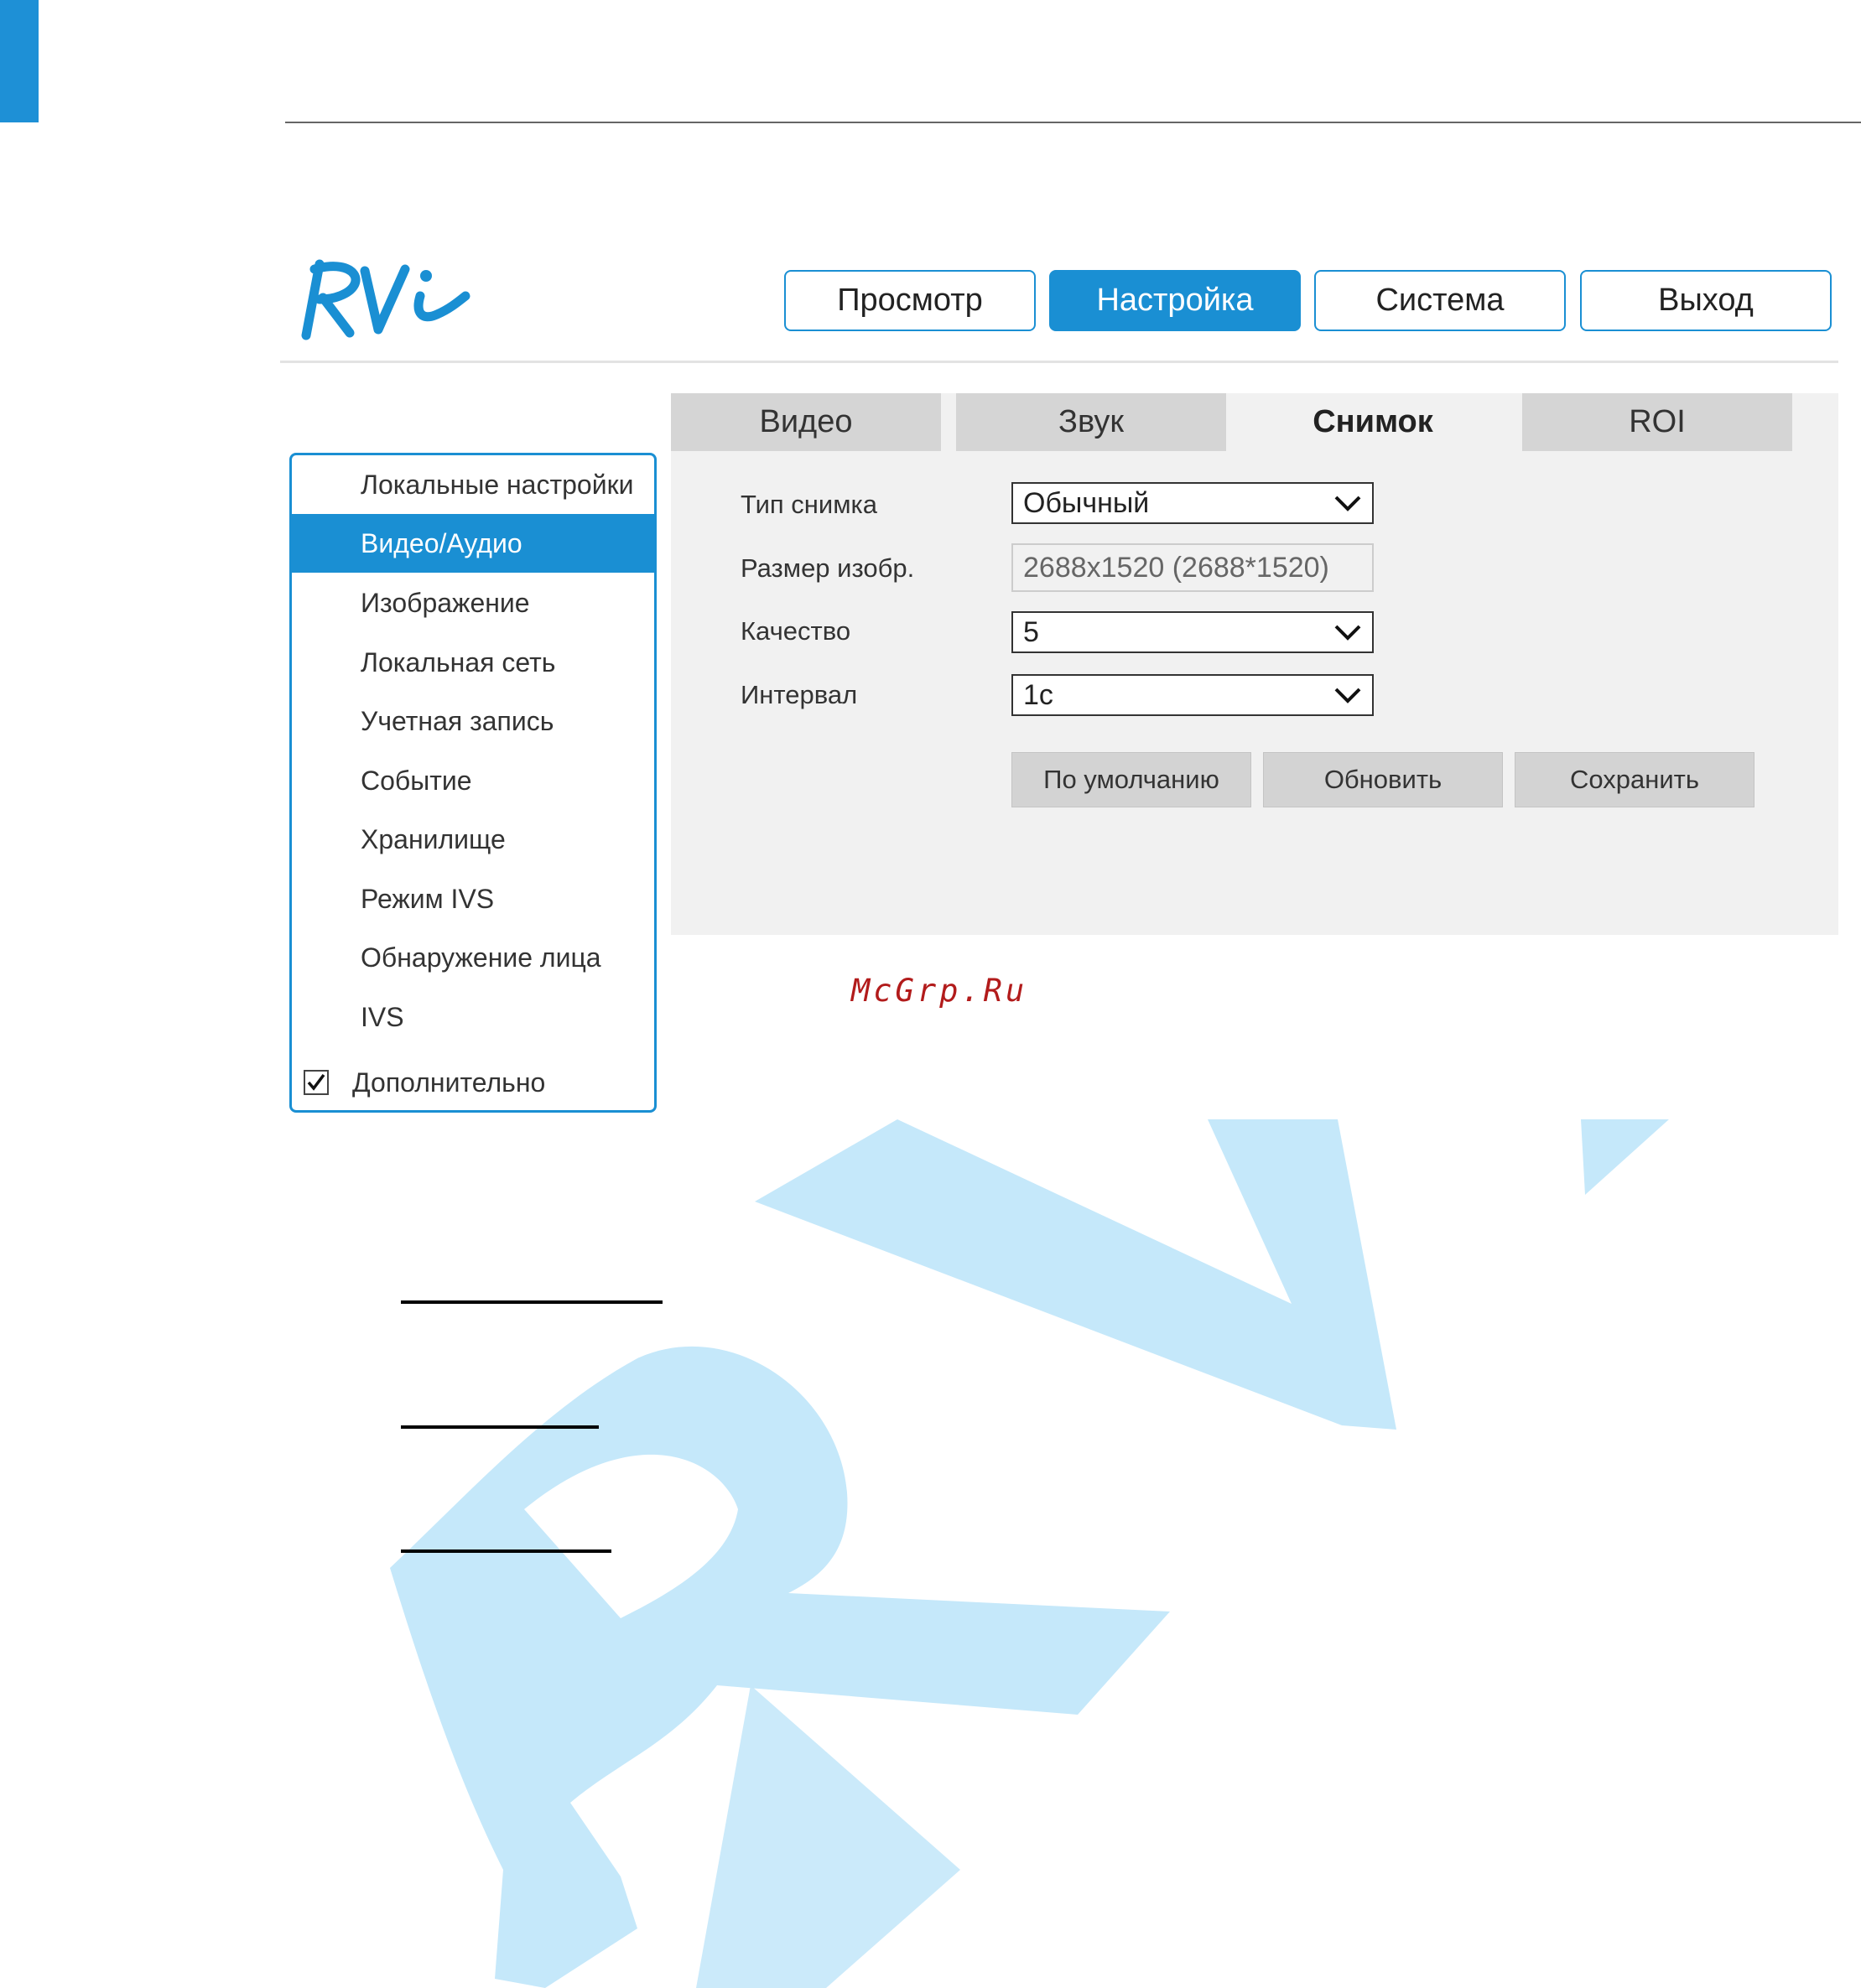 This screenshot has height=1988, width=1861. Describe the element at coordinates (1031, 631) in the screenshot. I see `quality-value: 5` at that location.